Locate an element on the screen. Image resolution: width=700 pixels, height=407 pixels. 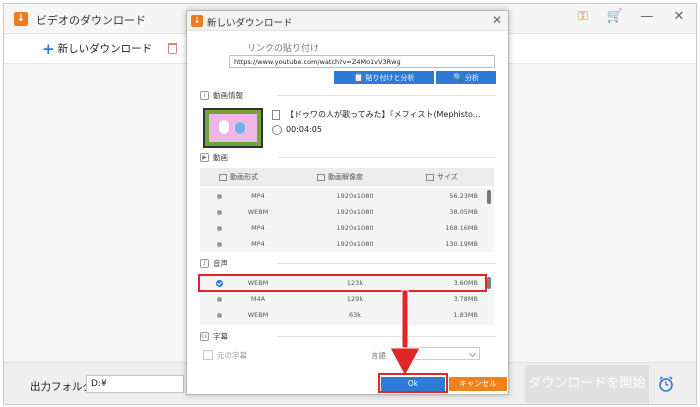
minimize-icon: — is located at coordinates (647, 16).